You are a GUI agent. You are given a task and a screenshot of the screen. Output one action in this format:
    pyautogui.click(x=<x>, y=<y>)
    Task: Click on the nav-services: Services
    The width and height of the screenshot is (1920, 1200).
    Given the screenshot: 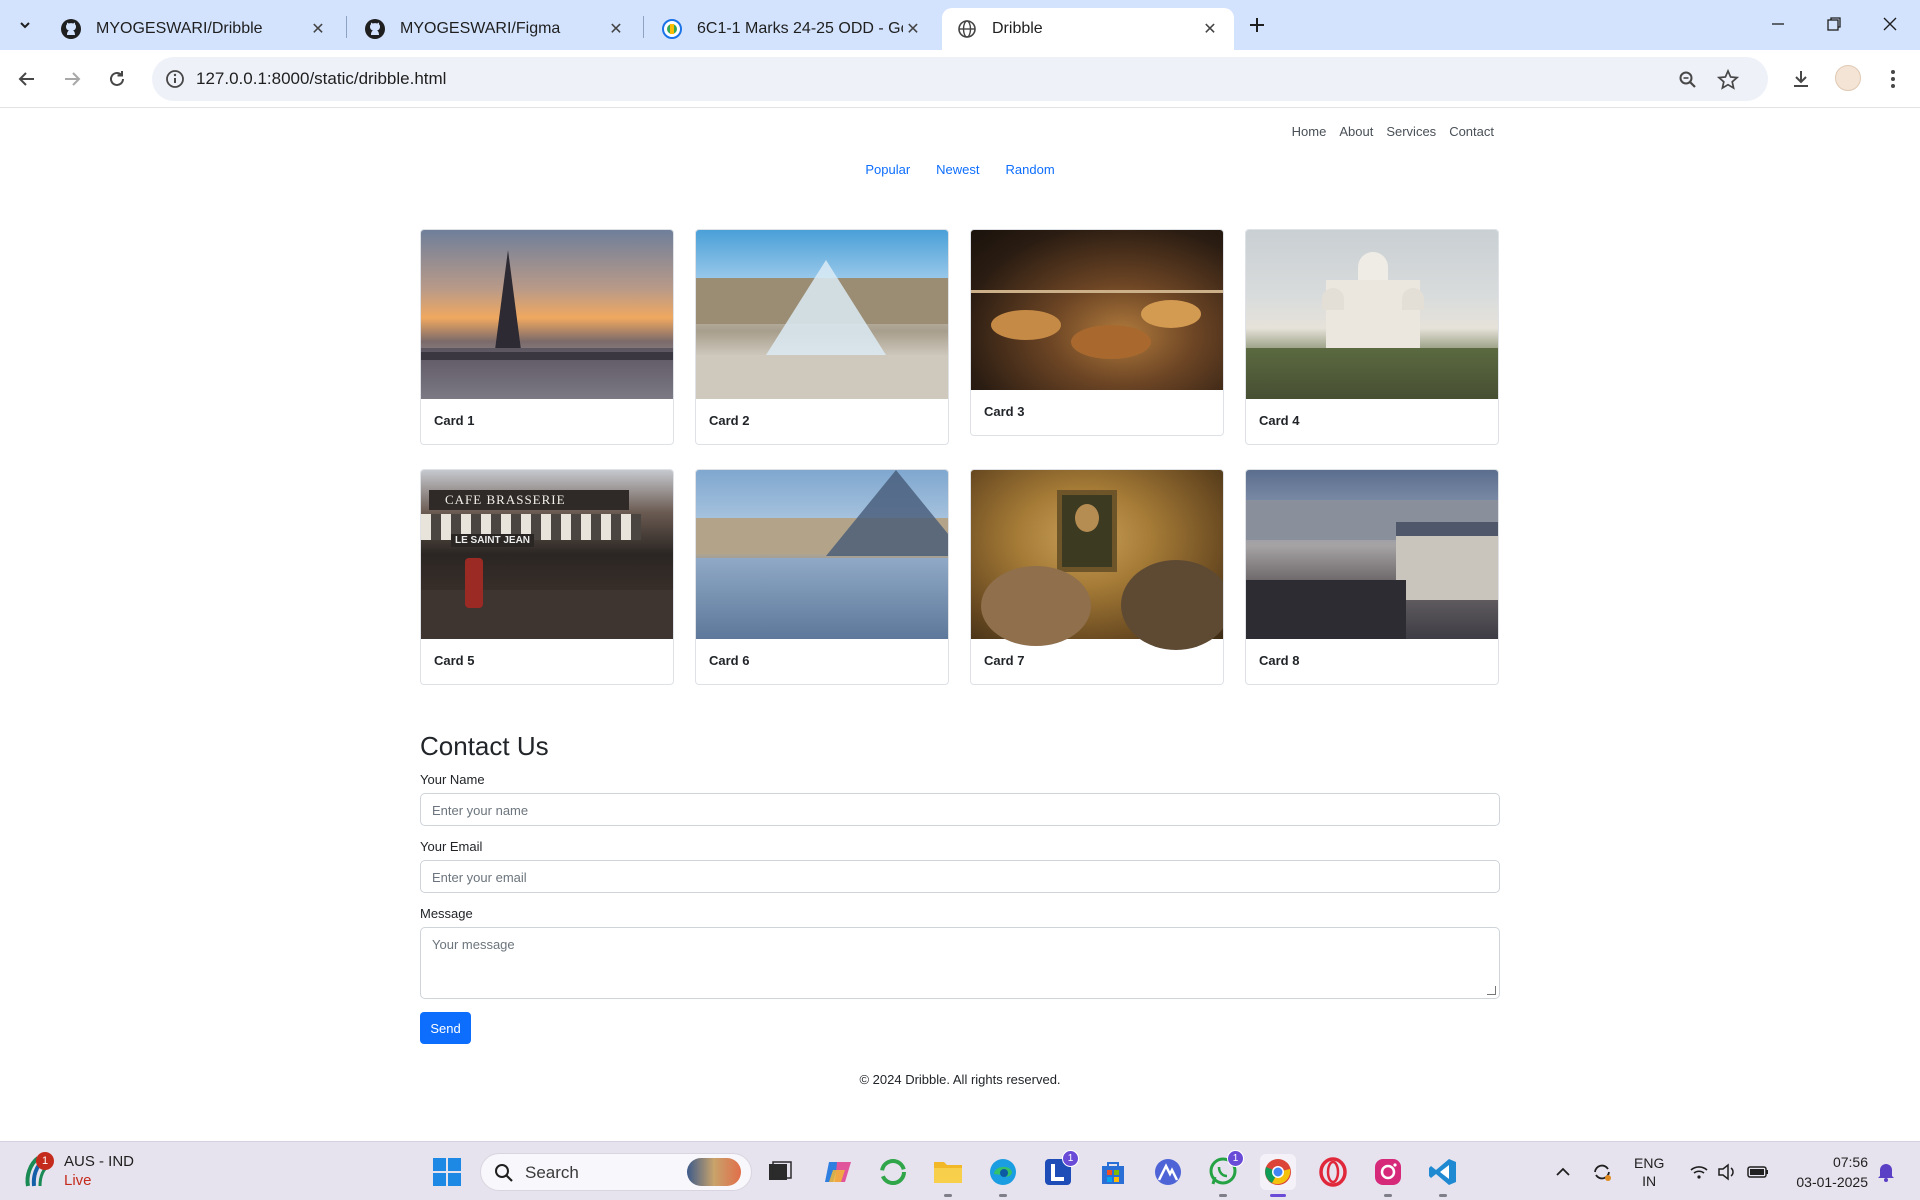 What is the action you would take?
    pyautogui.click(x=1411, y=131)
    